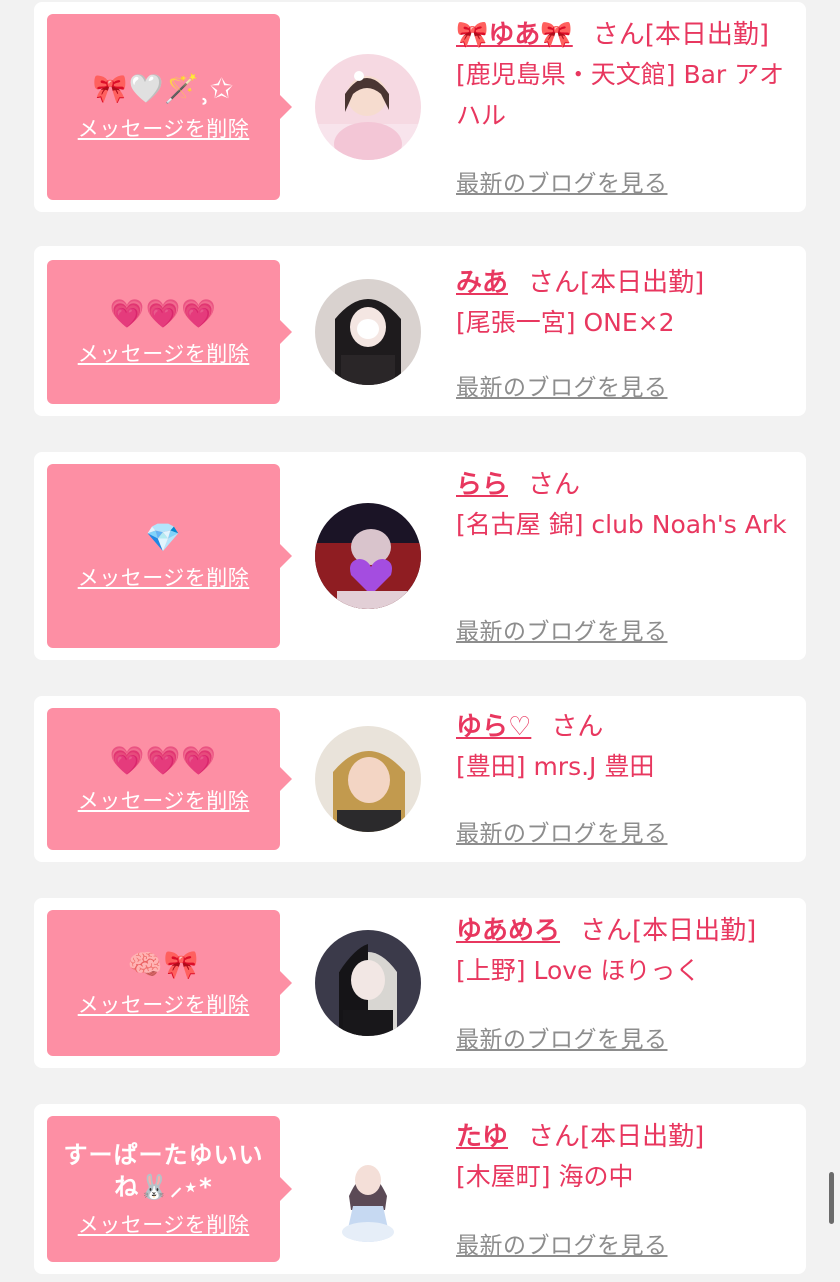 The width and height of the screenshot is (840, 1282). Describe the element at coordinates (169, 983) in the screenshot. I see `message-bubble: 🧠🎀 メッセージを削除` at that location.